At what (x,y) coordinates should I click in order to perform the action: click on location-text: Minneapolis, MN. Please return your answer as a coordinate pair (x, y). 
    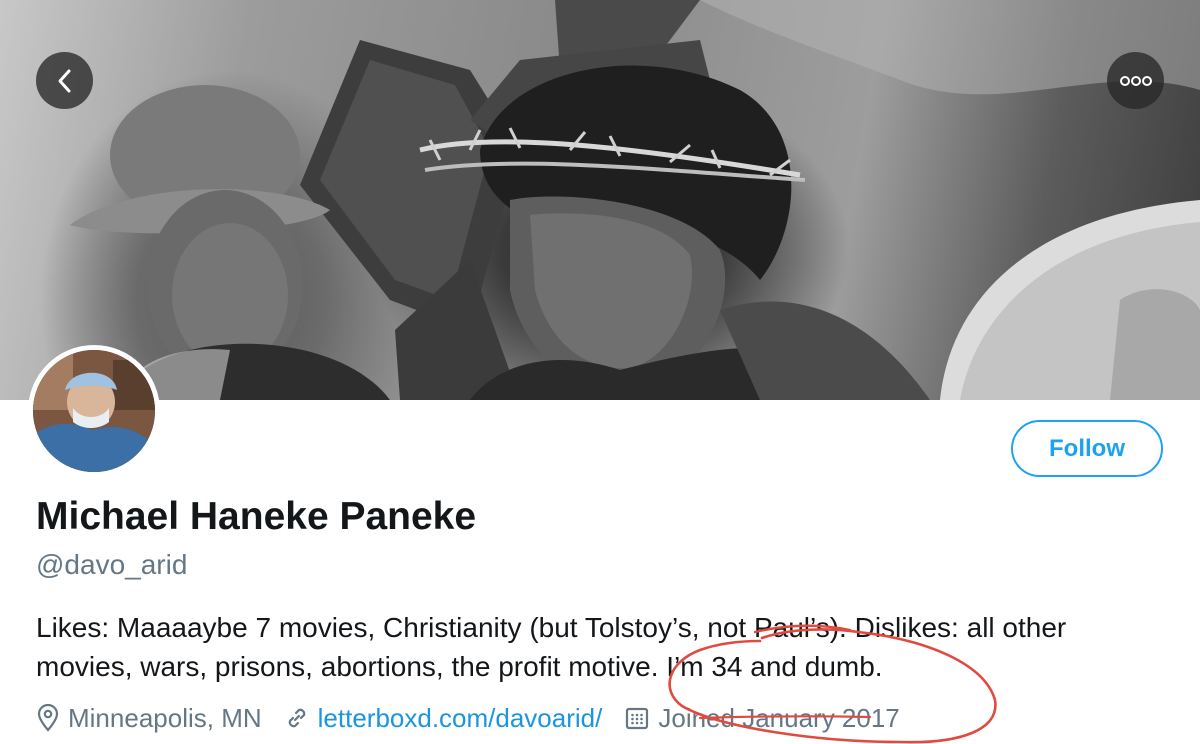
    Looking at the image, I should click on (165, 717).